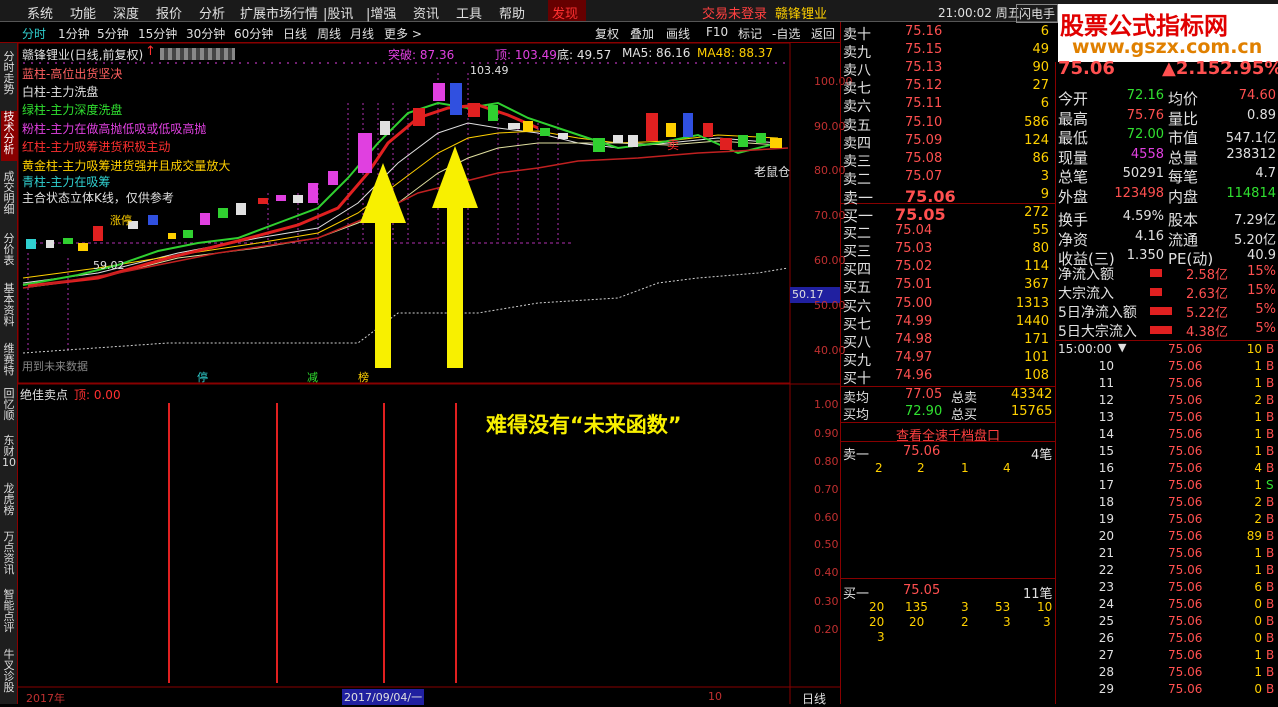  What do you see at coordinates (1040, 249) in the screenshot?
I see `level-volume: 80` at bounding box center [1040, 249].